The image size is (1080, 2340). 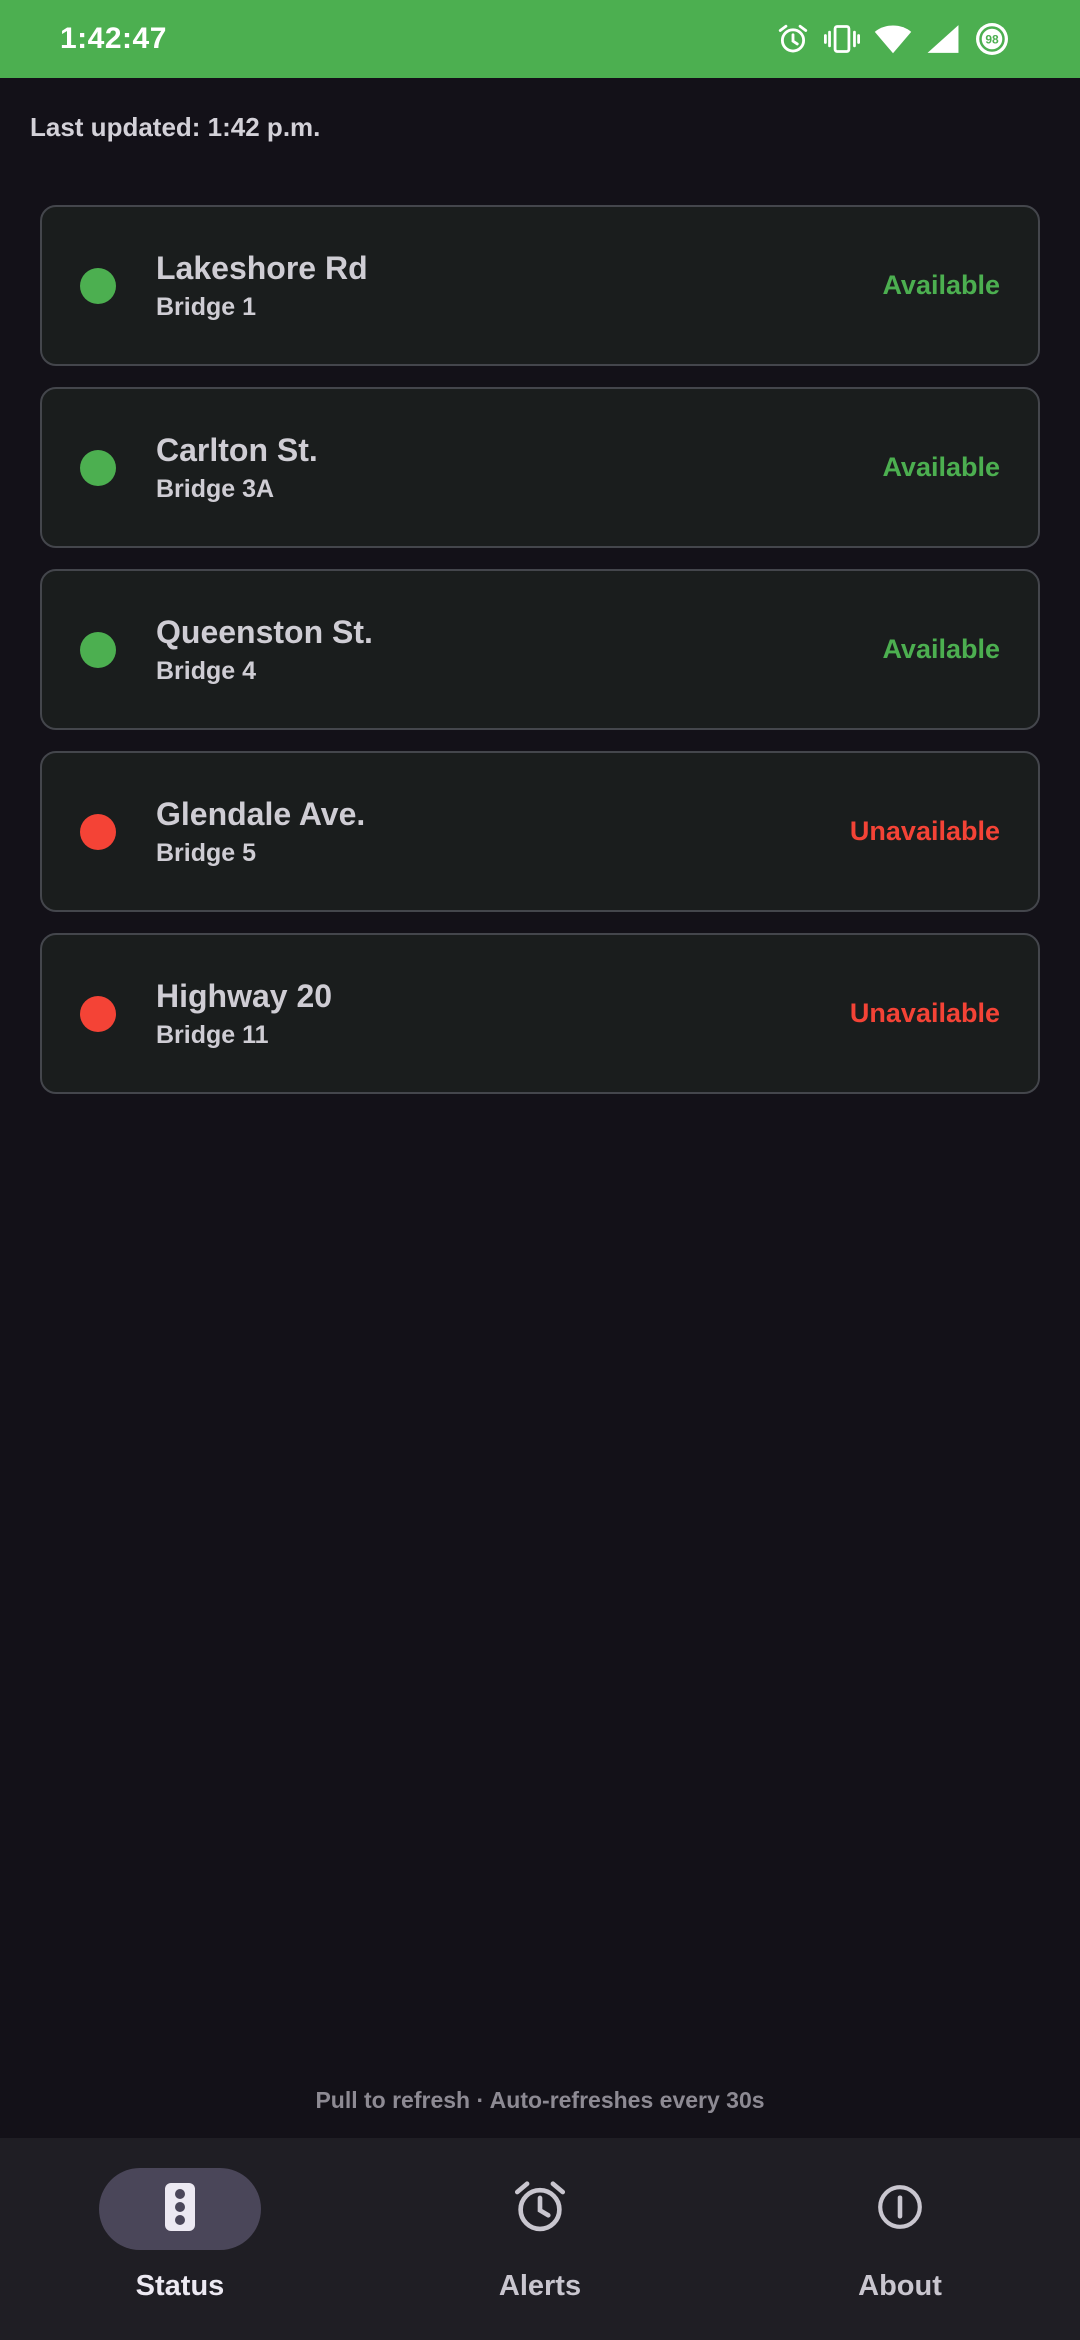 What do you see at coordinates (503, 1014) in the screenshot?
I see `bridge-text: Highway 20 Bridge 11` at bounding box center [503, 1014].